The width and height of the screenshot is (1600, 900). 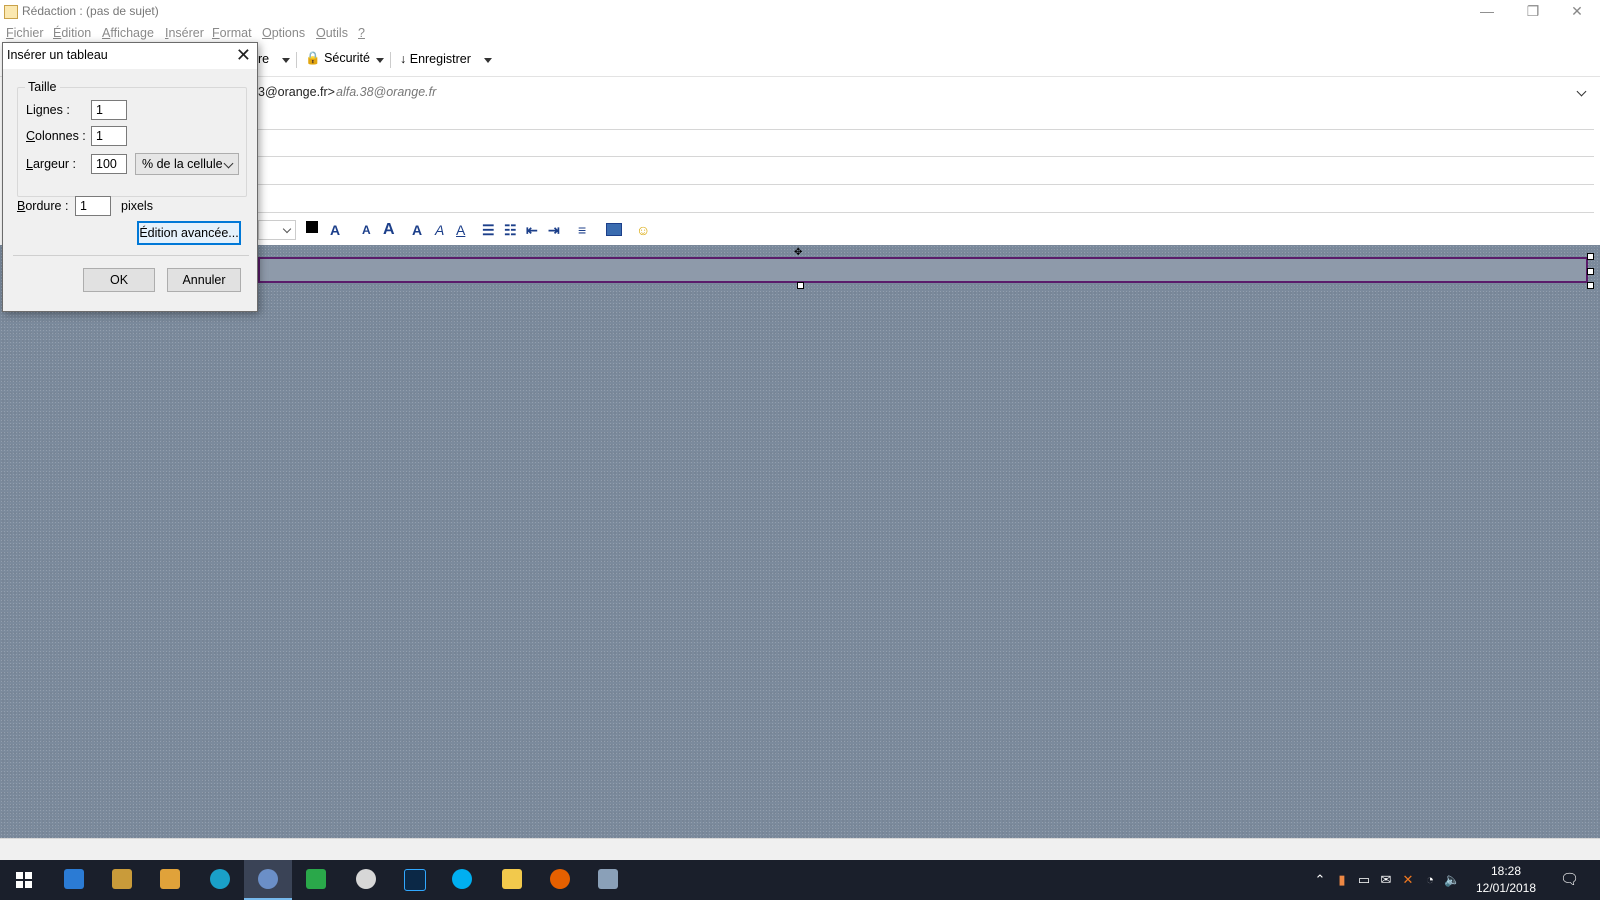 What do you see at coordinates (1487, 12) in the screenshot?
I see `minimize-button: —` at bounding box center [1487, 12].